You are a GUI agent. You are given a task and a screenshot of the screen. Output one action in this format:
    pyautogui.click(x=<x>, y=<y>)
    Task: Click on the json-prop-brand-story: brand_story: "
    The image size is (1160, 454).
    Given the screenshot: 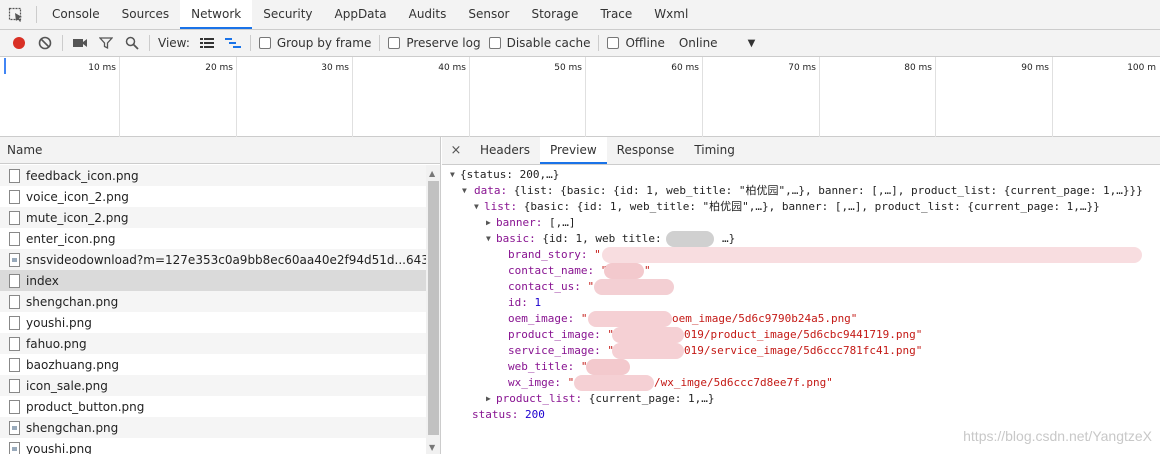 What is the action you would take?
    pyautogui.click(x=801, y=255)
    